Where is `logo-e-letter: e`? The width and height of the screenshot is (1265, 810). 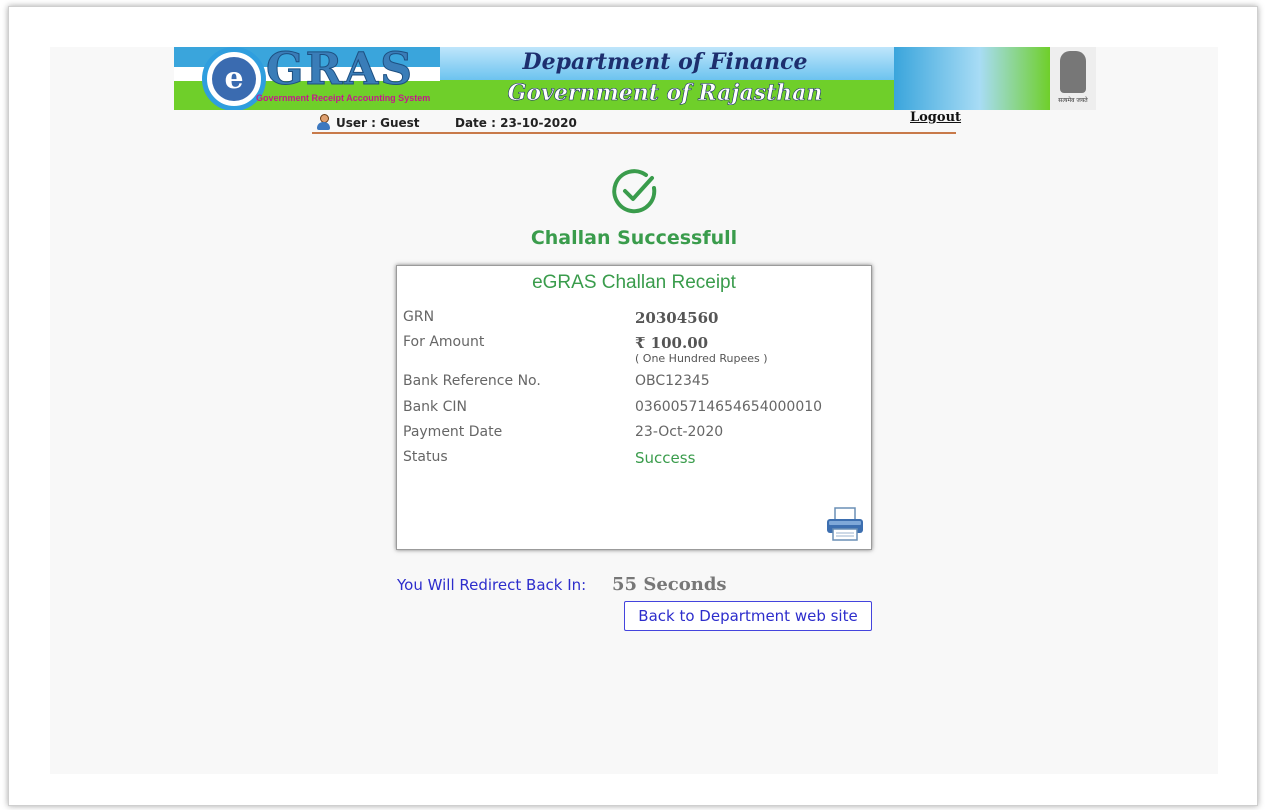 logo-e-letter: e is located at coordinates (234, 79).